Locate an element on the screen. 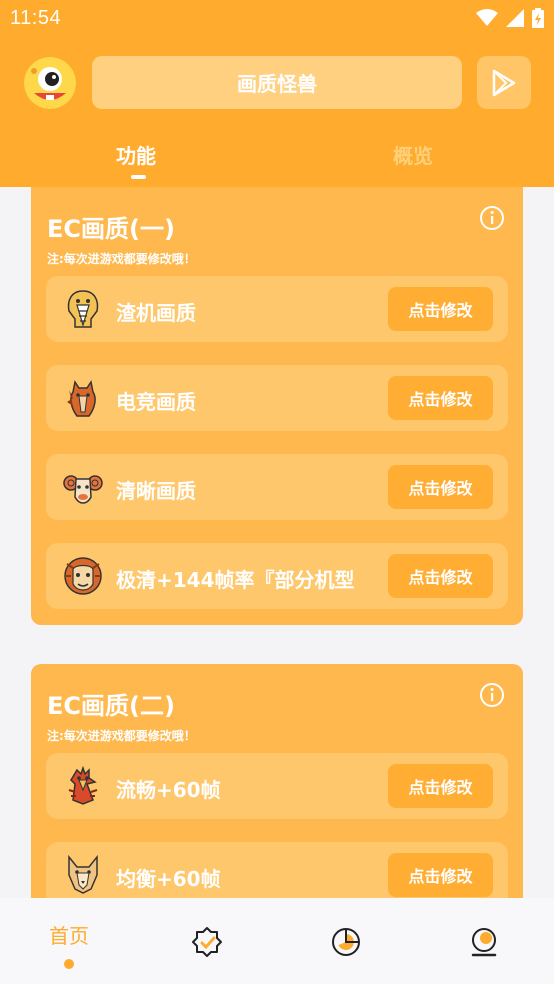 This screenshot has width=554, height=984. section-title: EC画质(一) is located at coordinates (111, 229).